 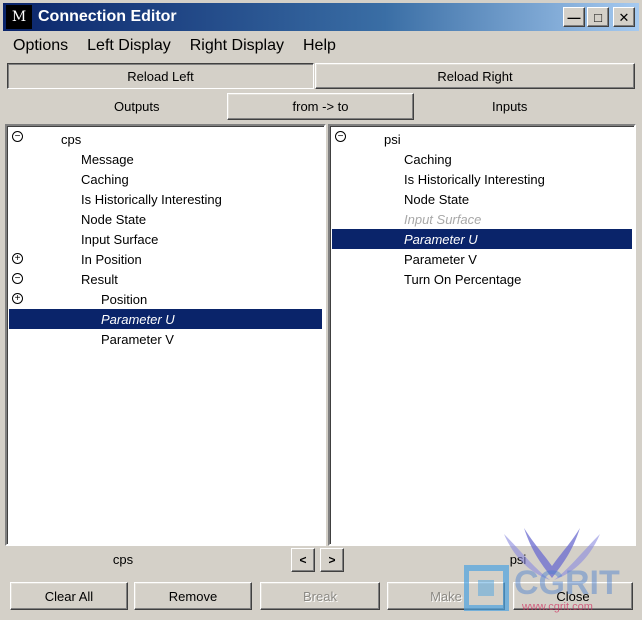 I want to click on cgrit-watermark: CGRIT www.cgrit.com, so click(x=549, y=568).